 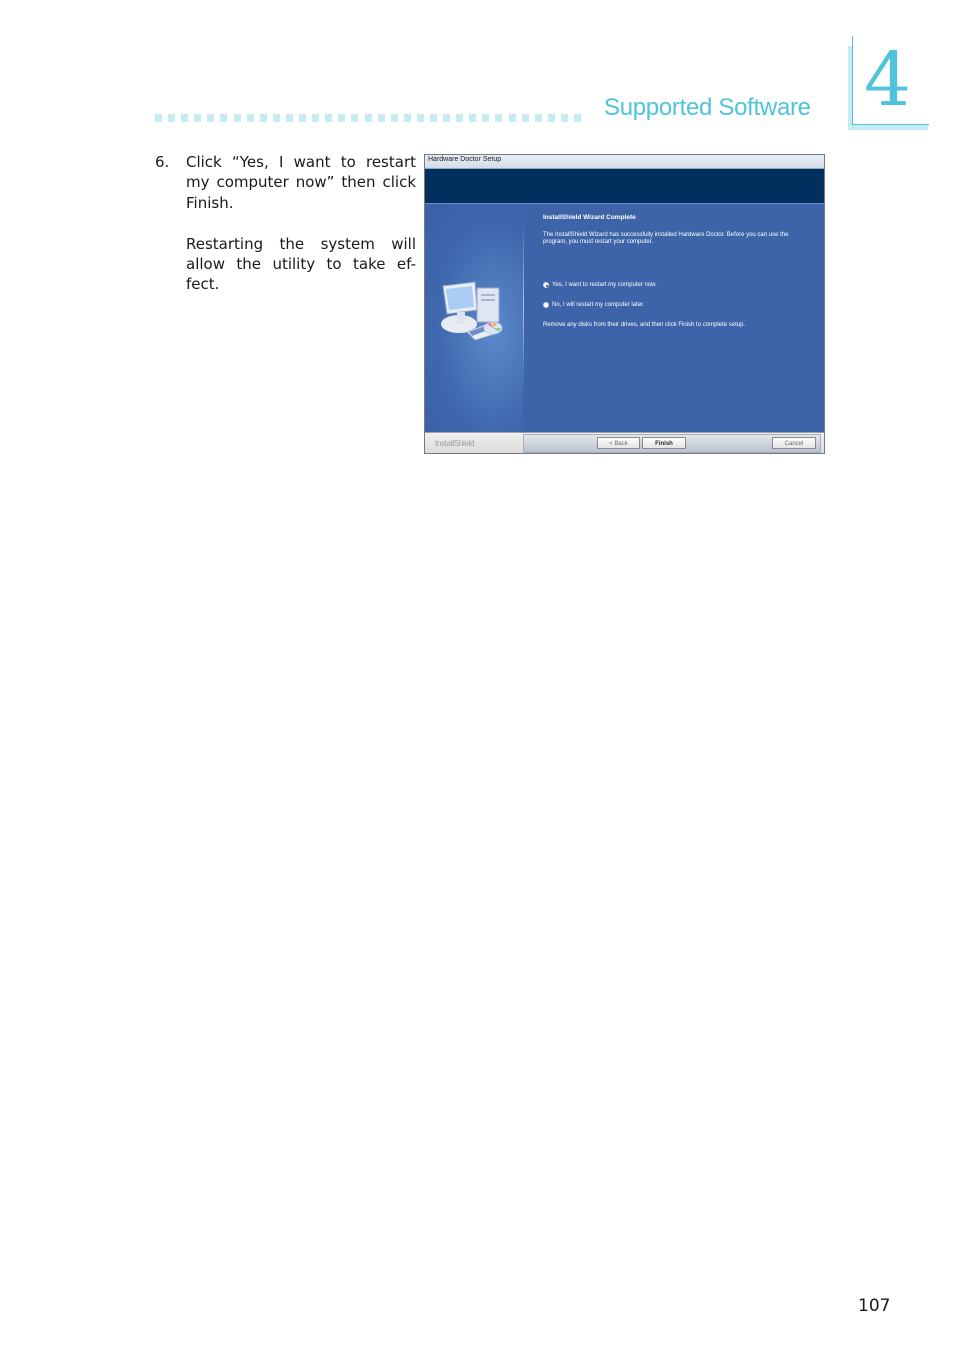 What do you see at coordinates (678, 305) in the screenshot?
I see `radio-restart-later: No, I will restart my computer later.` at bounding box center [678, 305].